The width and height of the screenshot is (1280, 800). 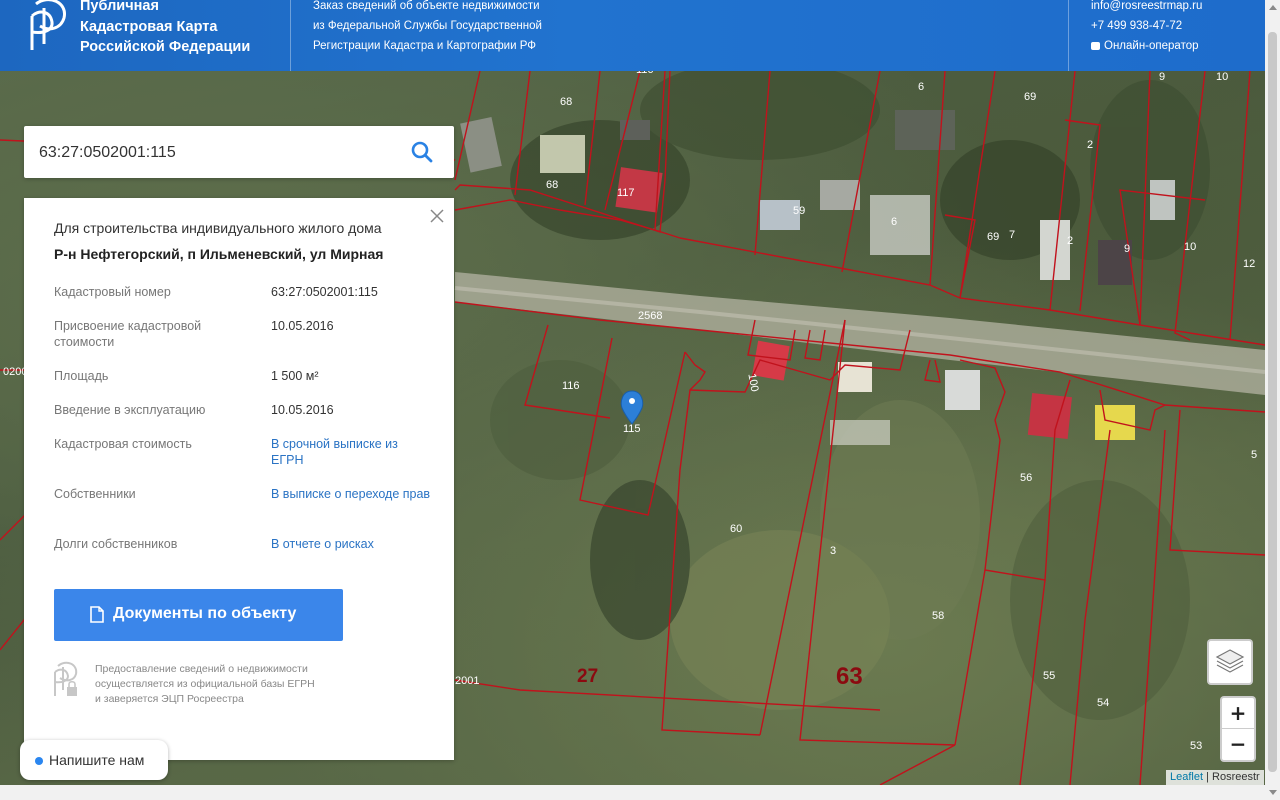 I want to click on info-row-label: Введение в эксплуатацию, so click(x=130, y=410).